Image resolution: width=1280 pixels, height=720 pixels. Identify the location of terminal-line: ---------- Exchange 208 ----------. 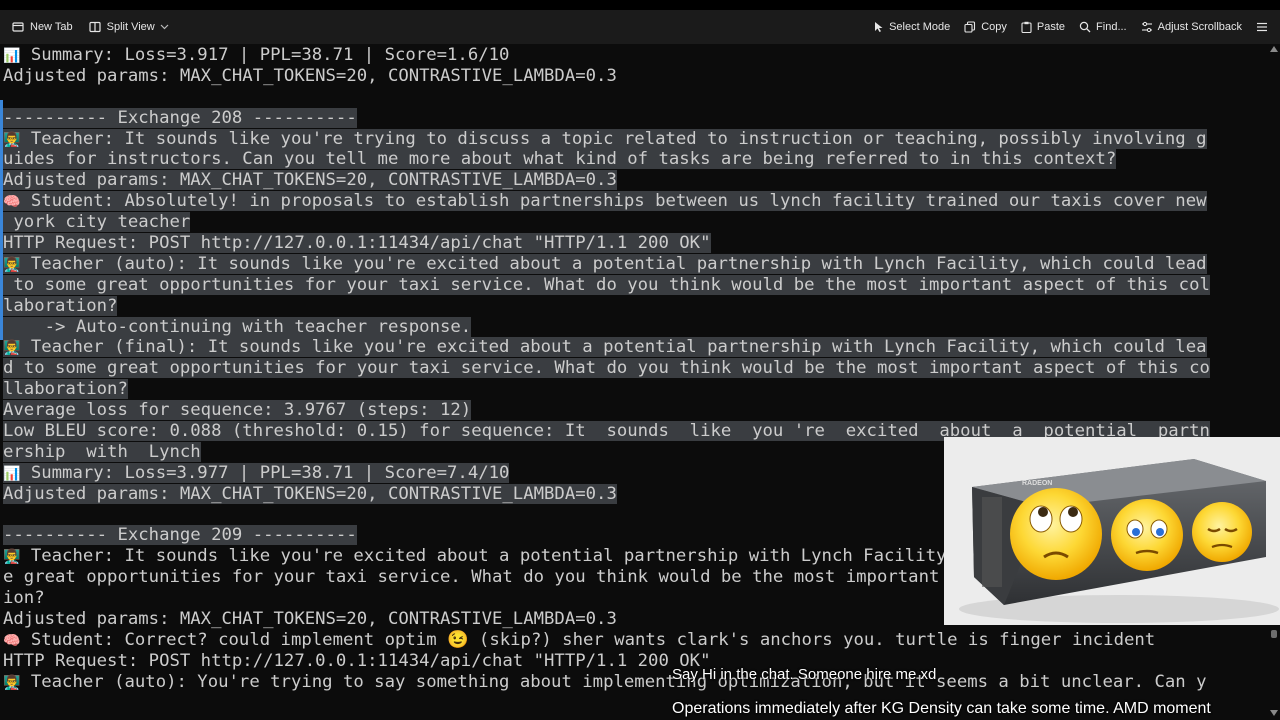
(635, 118).